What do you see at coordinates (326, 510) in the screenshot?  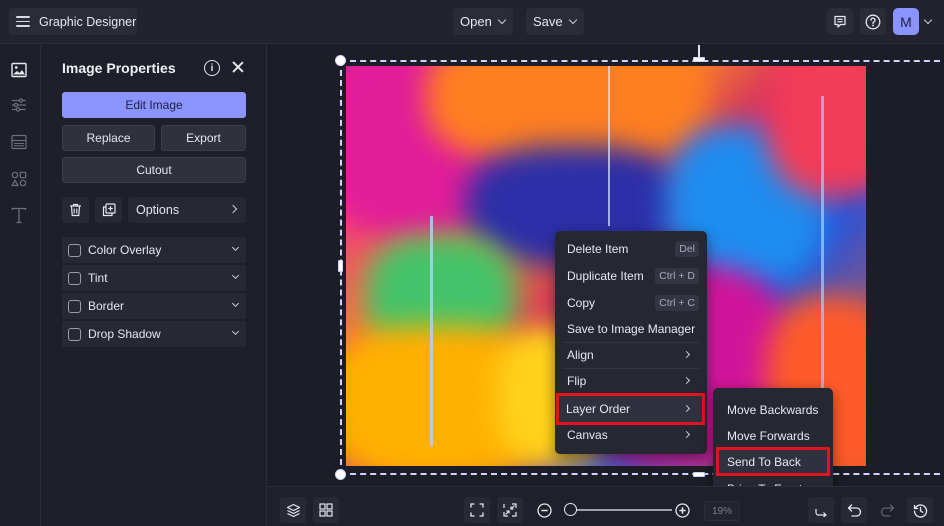 I see `grid-view-button` at bounding box center [326, 510].